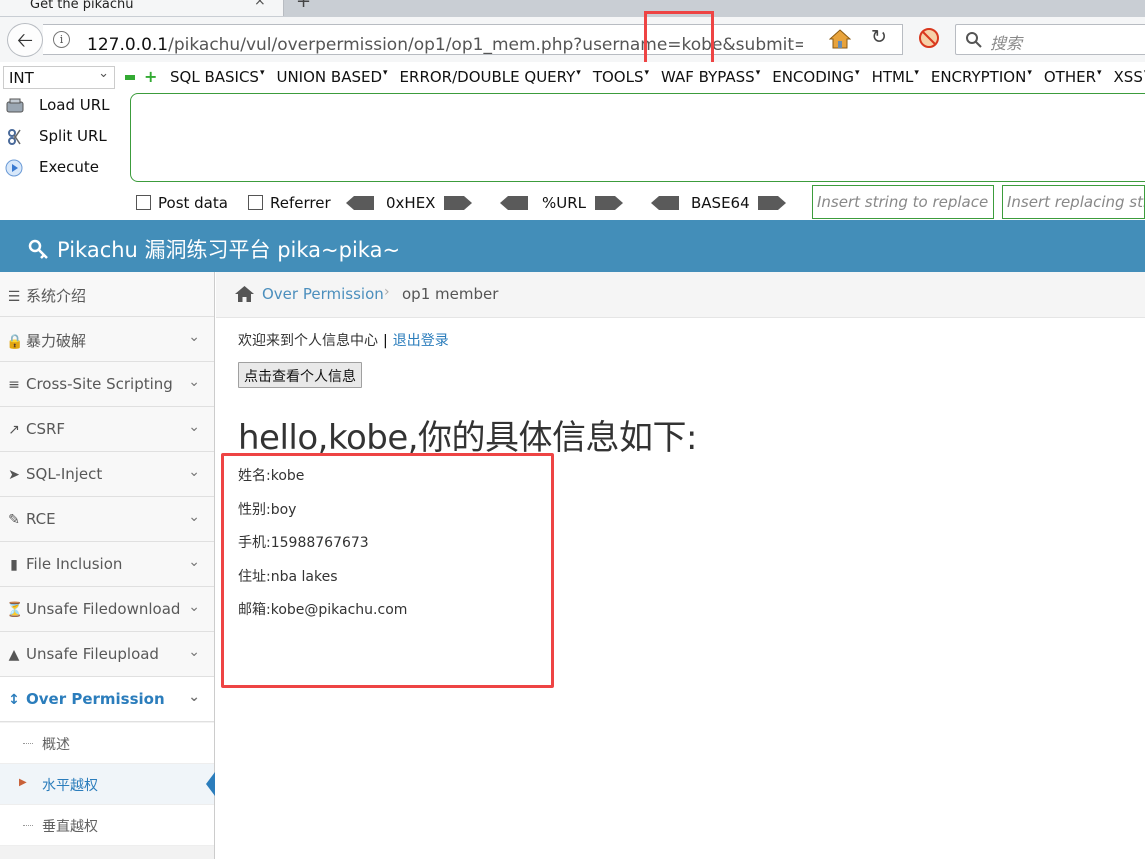 The width and height of the screenshot is (1145, 859). I want to click on replace-string-input: Insert string to replace, so click(903, 202).